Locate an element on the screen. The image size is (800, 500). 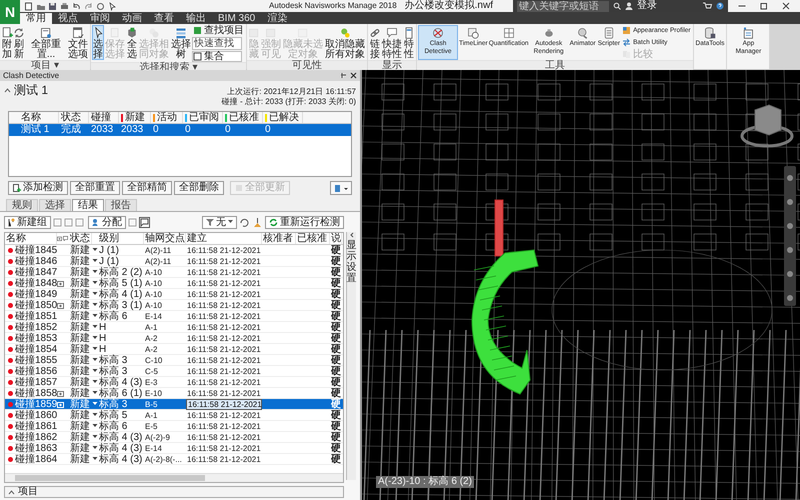
save-icon is located at coordinates (52, 6).